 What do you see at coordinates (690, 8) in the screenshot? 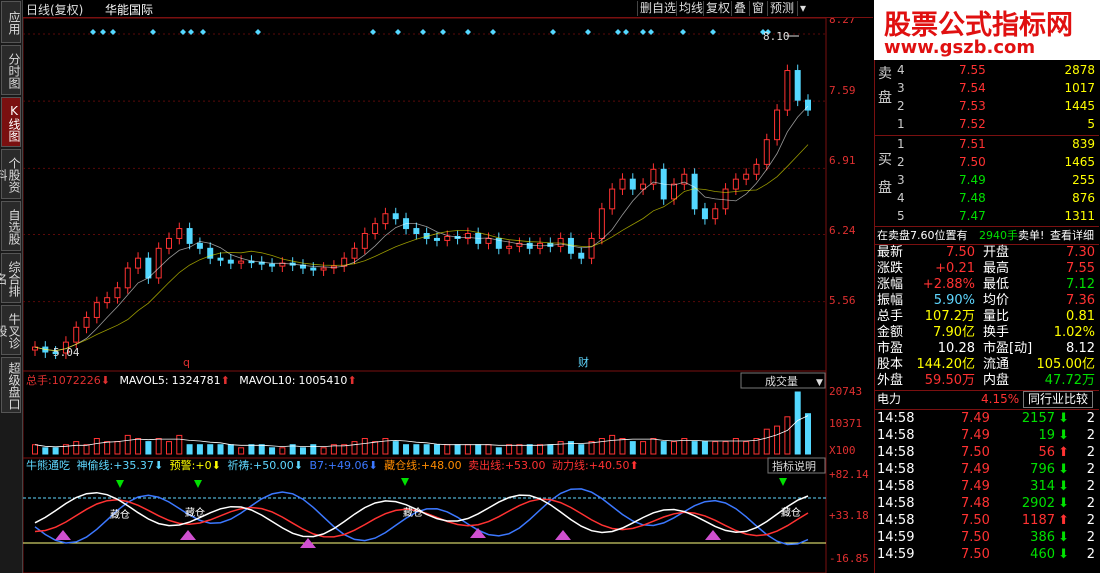
I see `moving-average-button: 均线` at bounding box center [690, 8].